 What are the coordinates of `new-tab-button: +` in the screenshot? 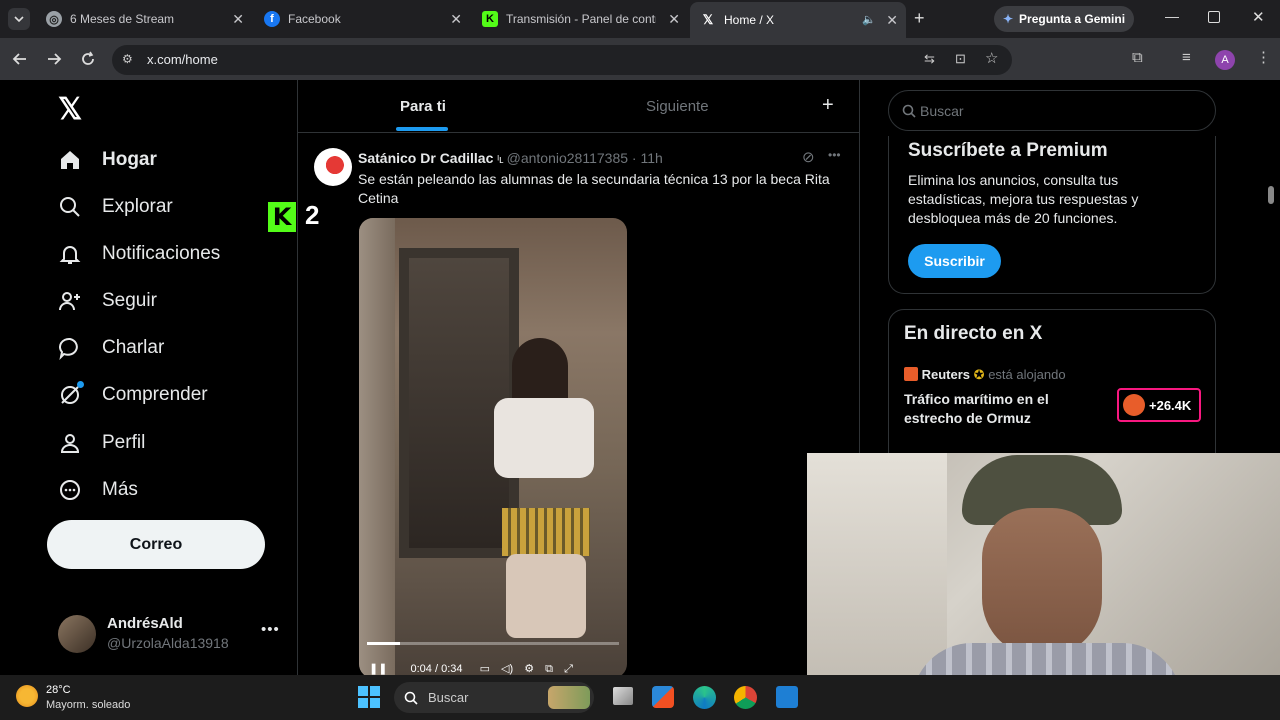 It's located at (919, 18).